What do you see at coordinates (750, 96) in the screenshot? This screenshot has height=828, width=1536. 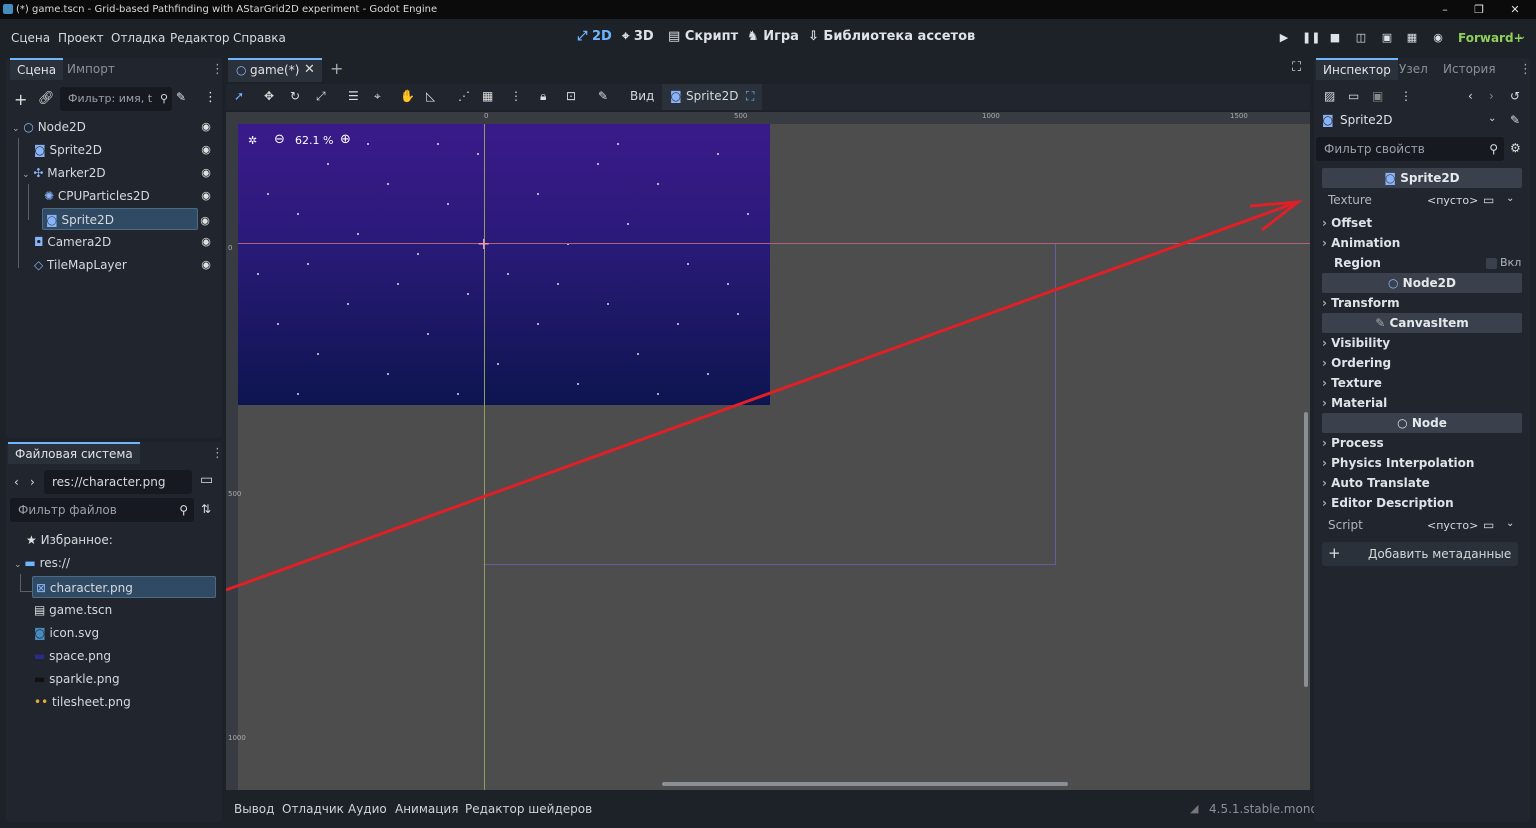 I see `fullscreen-icon: ⛶` at bounding box center [750, 96].